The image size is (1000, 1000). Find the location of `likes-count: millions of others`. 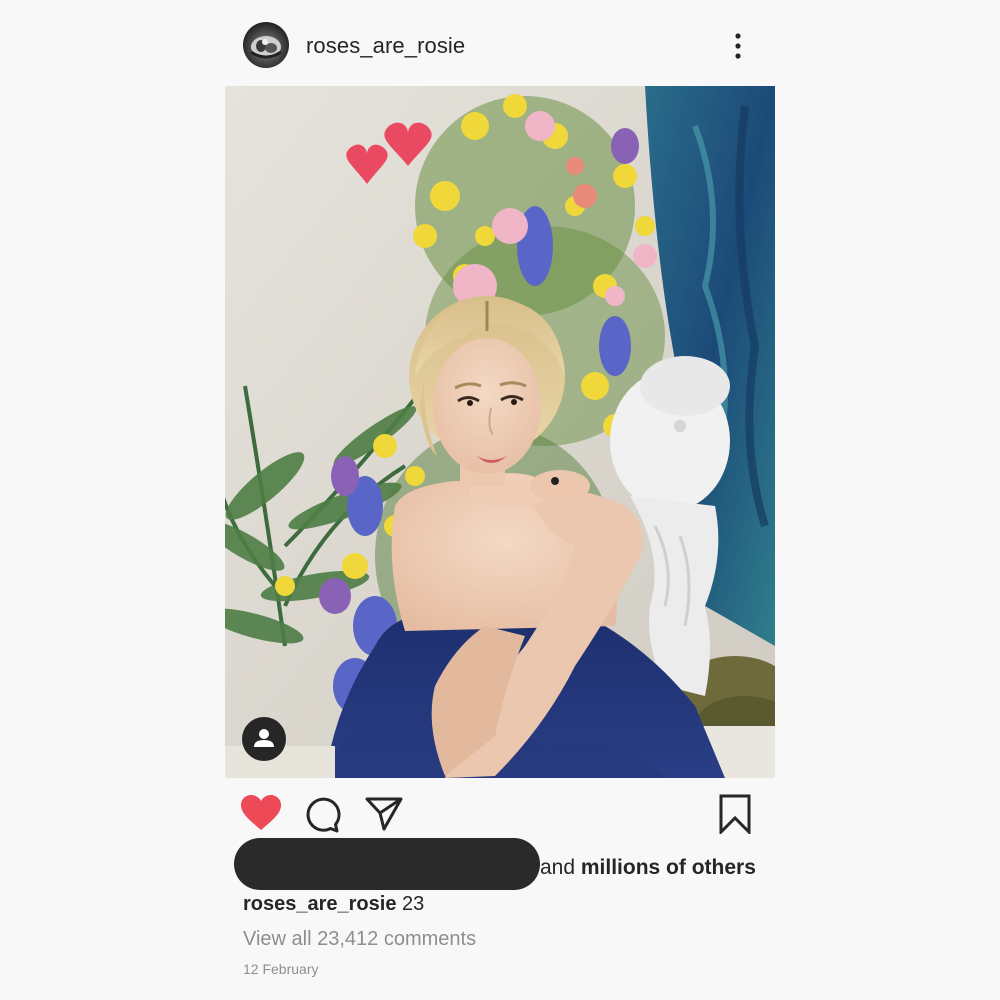

likes-count: millions of others is located at coordinates (668, 867).